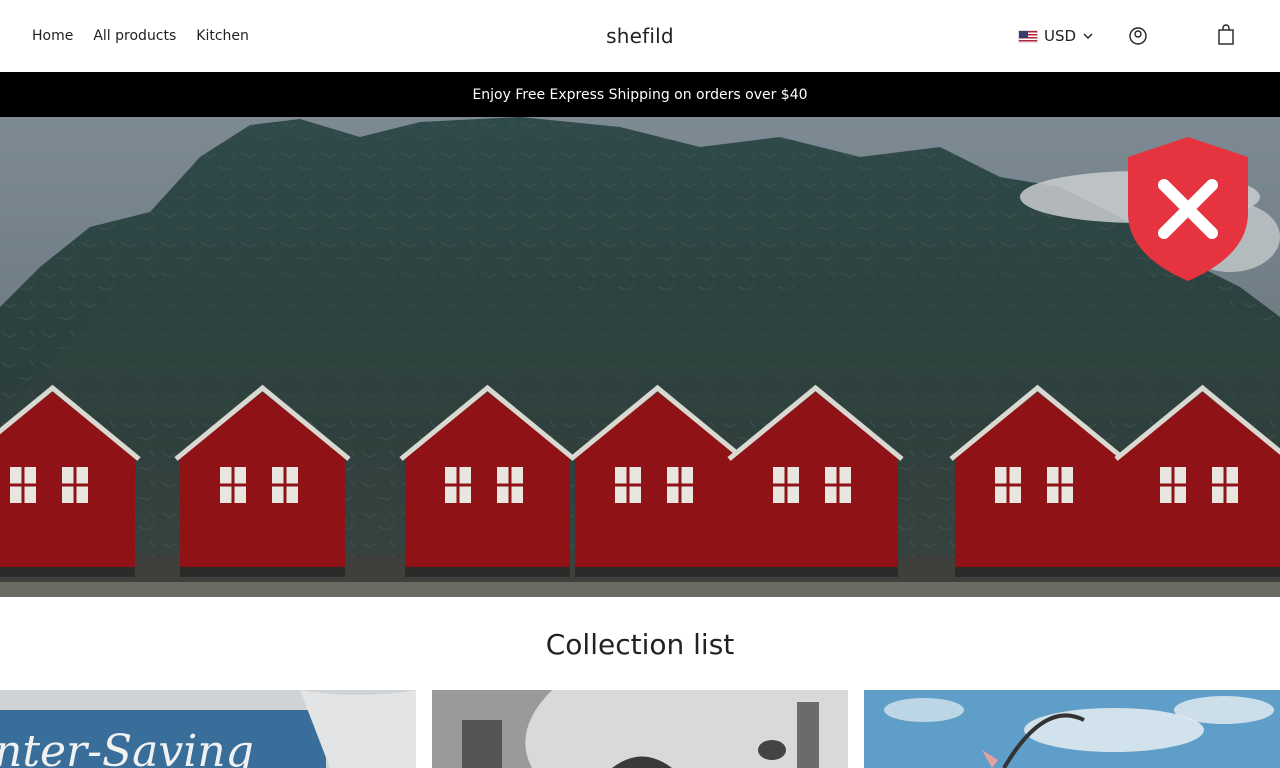 The width and height of the screenshot is (1280, 768). I want to click on us-flag-icon, so click(1028, 36).